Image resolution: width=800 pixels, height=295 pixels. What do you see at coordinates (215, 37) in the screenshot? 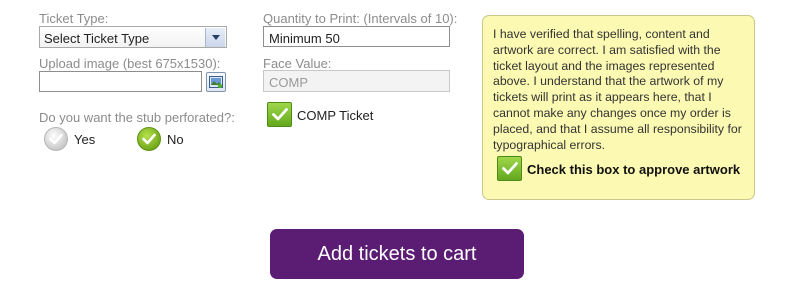
I see `chevron-down-icon` at bounding box center [215, 37].